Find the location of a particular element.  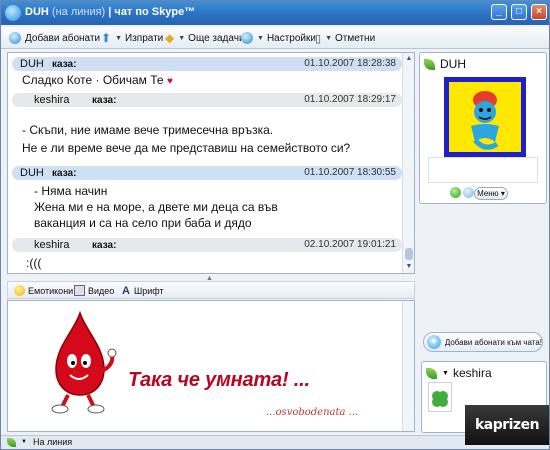

scroll-thumb is located at coordinates (409, 254).